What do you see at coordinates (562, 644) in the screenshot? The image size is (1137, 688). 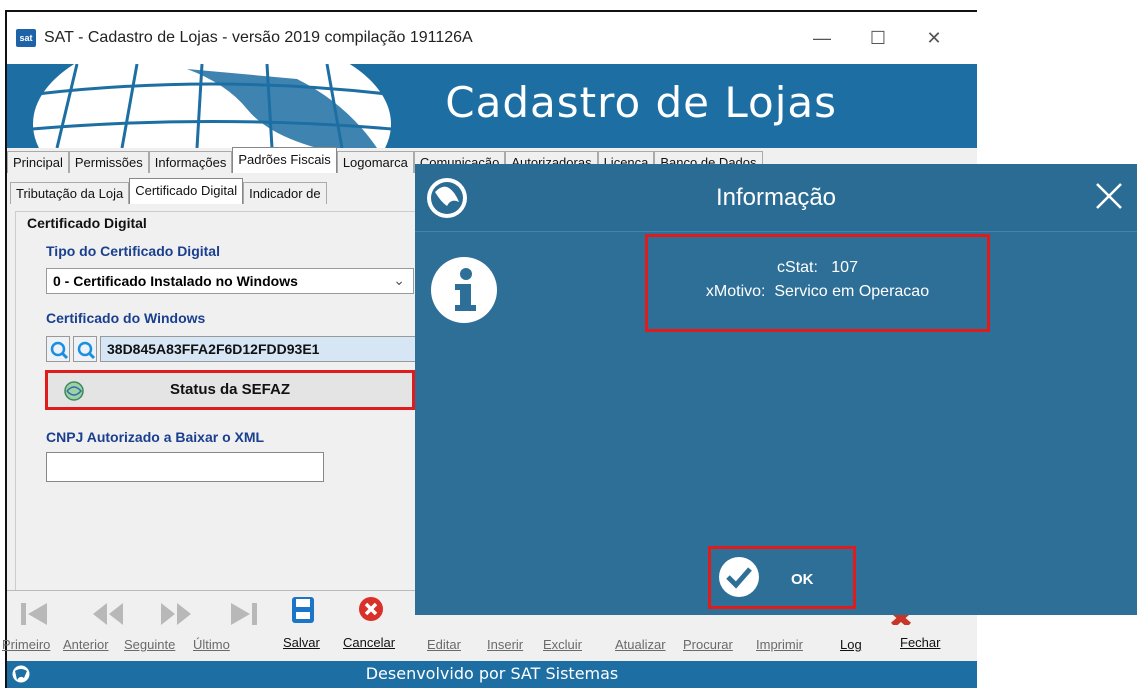 I see `delete-button-label: Excluir` at bounding box center [562, 644].